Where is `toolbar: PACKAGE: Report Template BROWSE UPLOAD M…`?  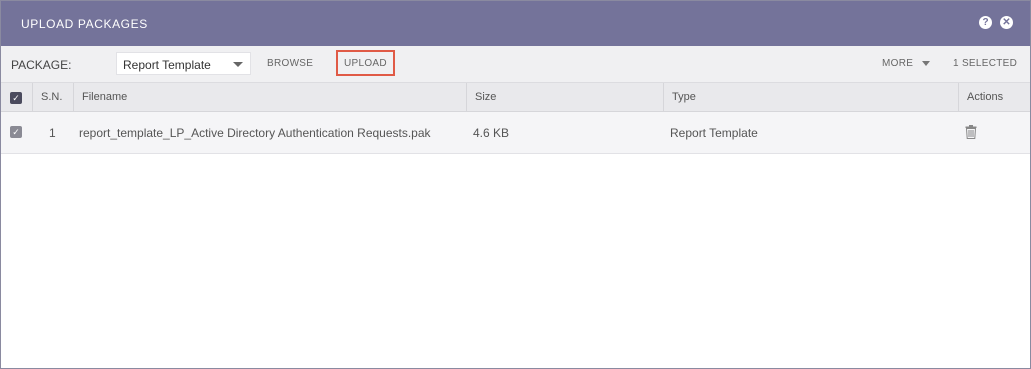
toolbar: PACKAGE: Report Template BROWSE UPLOAD M… is located at coordinates (515, 64).